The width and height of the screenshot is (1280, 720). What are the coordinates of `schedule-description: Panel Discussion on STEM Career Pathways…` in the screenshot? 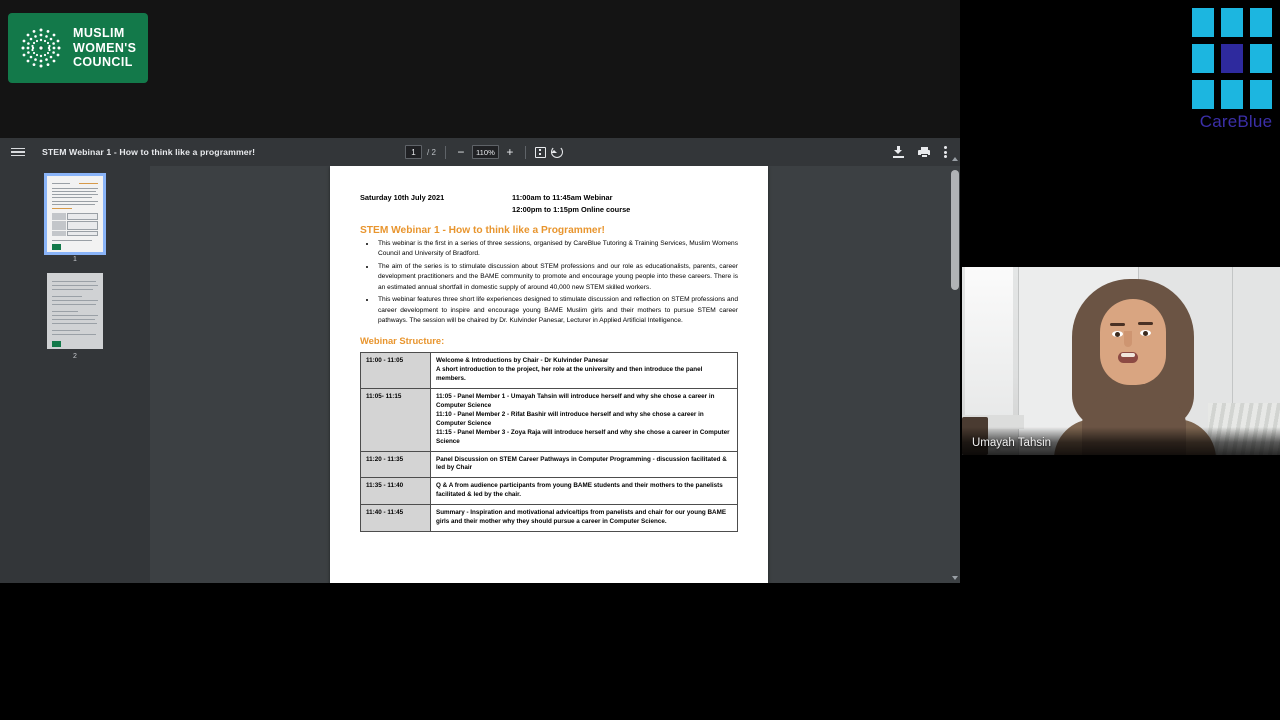 It's located at (584, 464).